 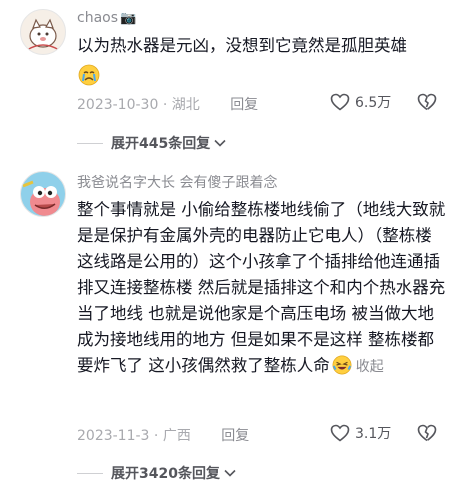 What do you see at coordinates (373, 434) in the screenshot?
I see `like-count: 3.1万` at bounding box center [373, 434].